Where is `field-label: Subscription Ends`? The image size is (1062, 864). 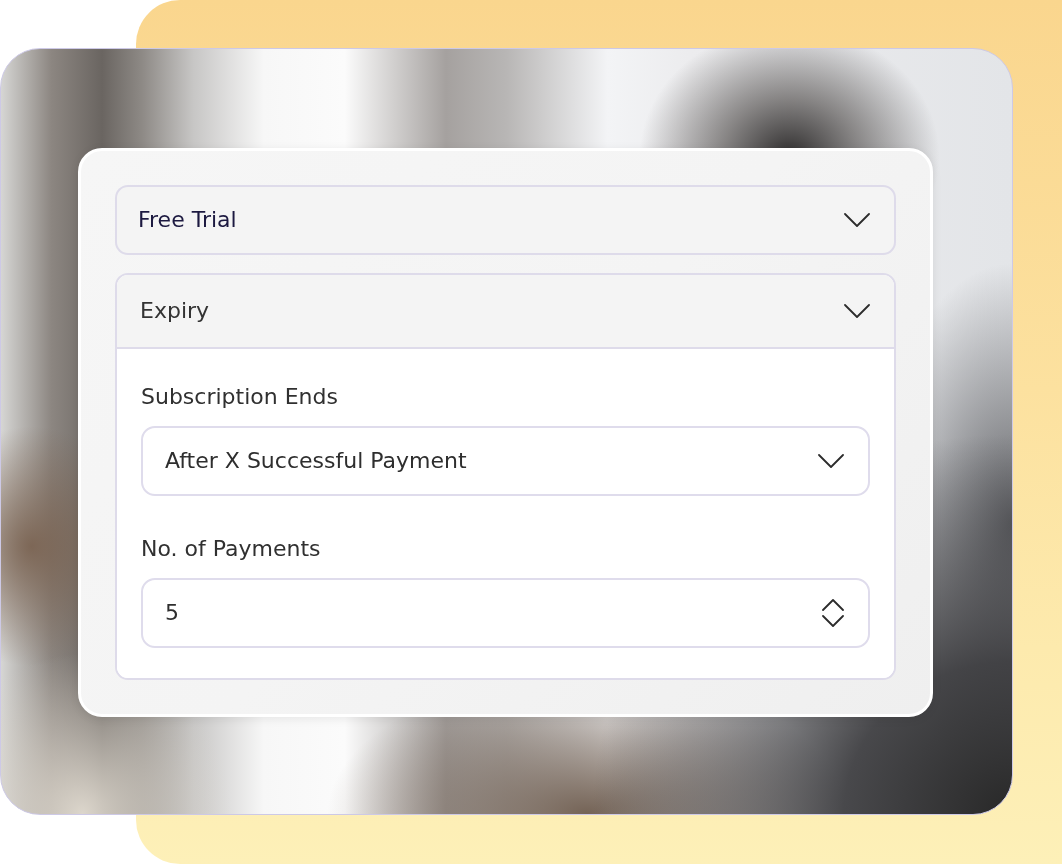 field-label: Subscription Ends is located at coordinates (239, 397).